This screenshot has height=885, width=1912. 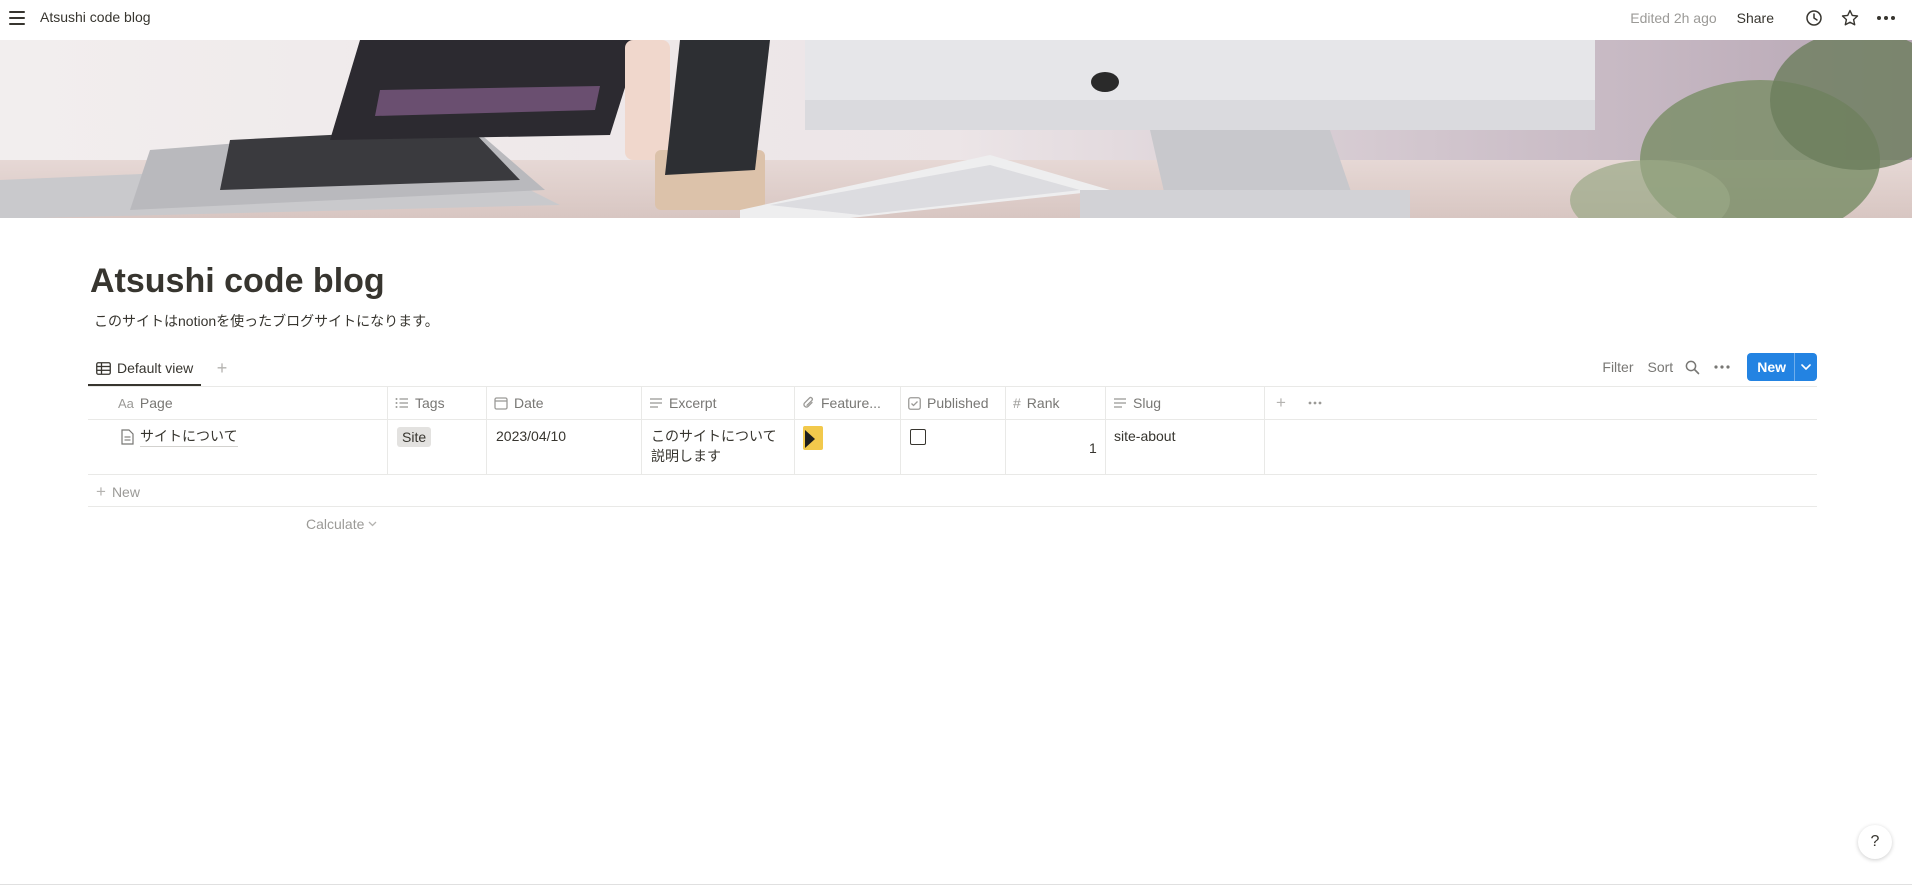 I want to click on column-header-rank: # Rank, so click(x=1032, y=403).